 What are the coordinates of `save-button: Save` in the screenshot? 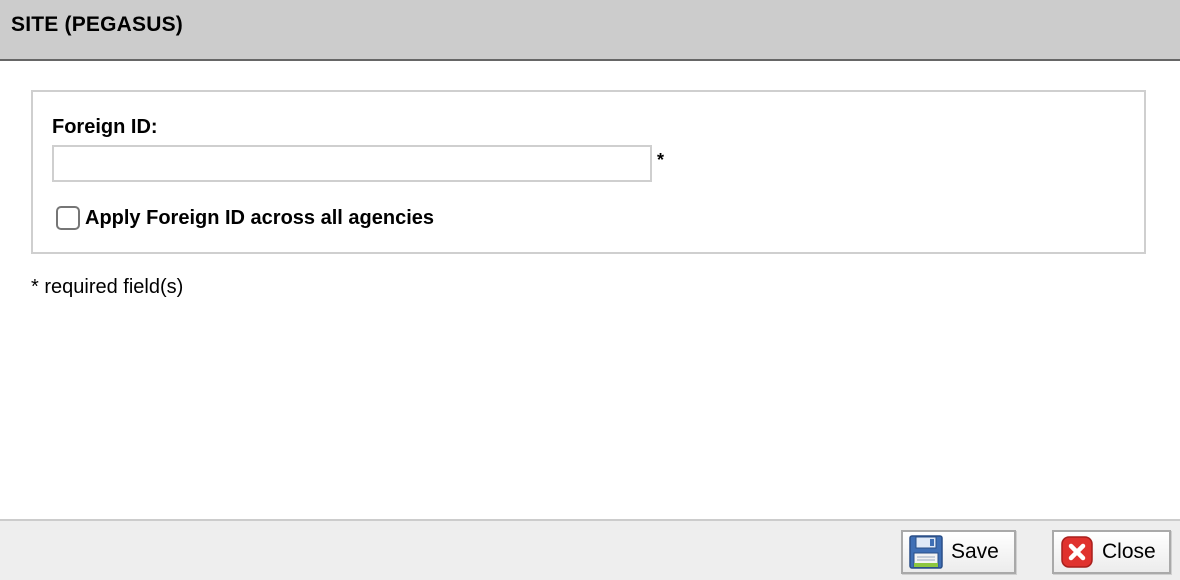 It's located at (958, 552).